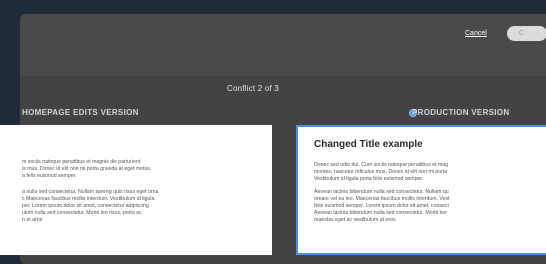 The width and height of the screenshot is (546, 264). What do you see at coordinates (80, 112) in the screenshot?
I see `homepage-edits-heading: HOMEPAGE EDITS VERSION` at bounding box center [80, 112].